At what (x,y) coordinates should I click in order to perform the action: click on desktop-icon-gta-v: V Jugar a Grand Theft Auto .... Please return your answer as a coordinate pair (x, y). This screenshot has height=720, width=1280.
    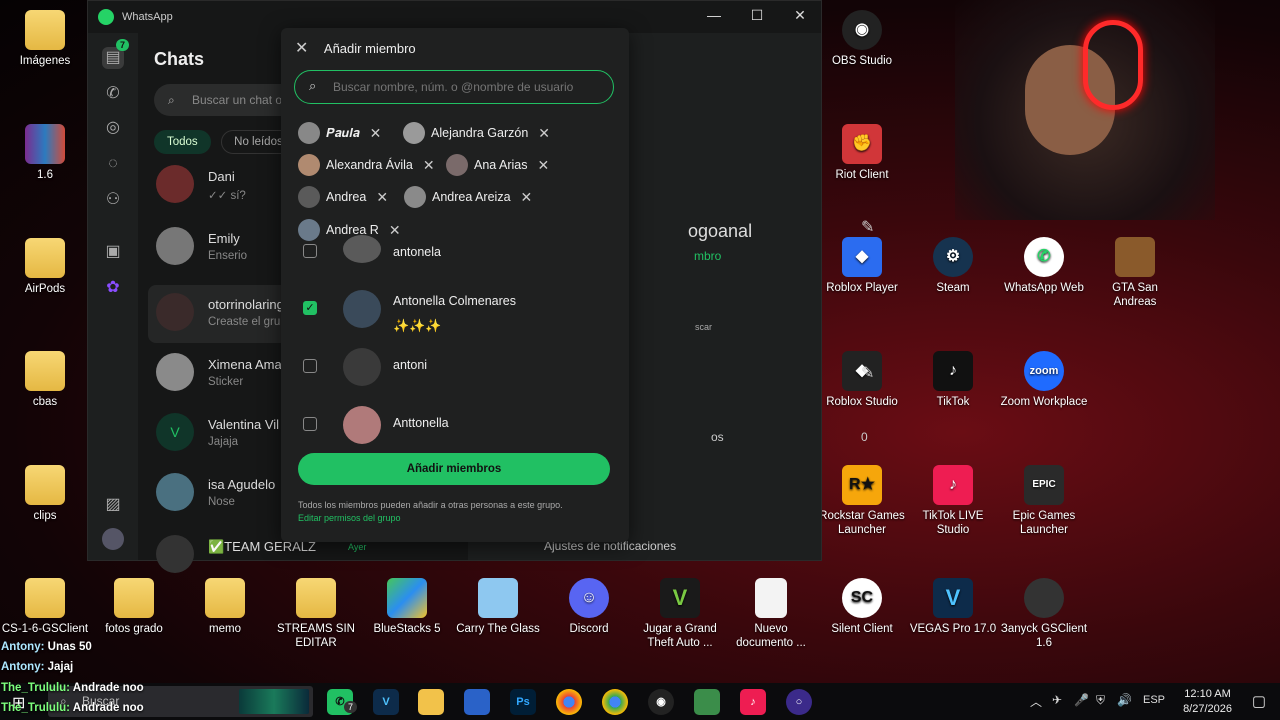
    Looking at the image, I should click on (680, 614).